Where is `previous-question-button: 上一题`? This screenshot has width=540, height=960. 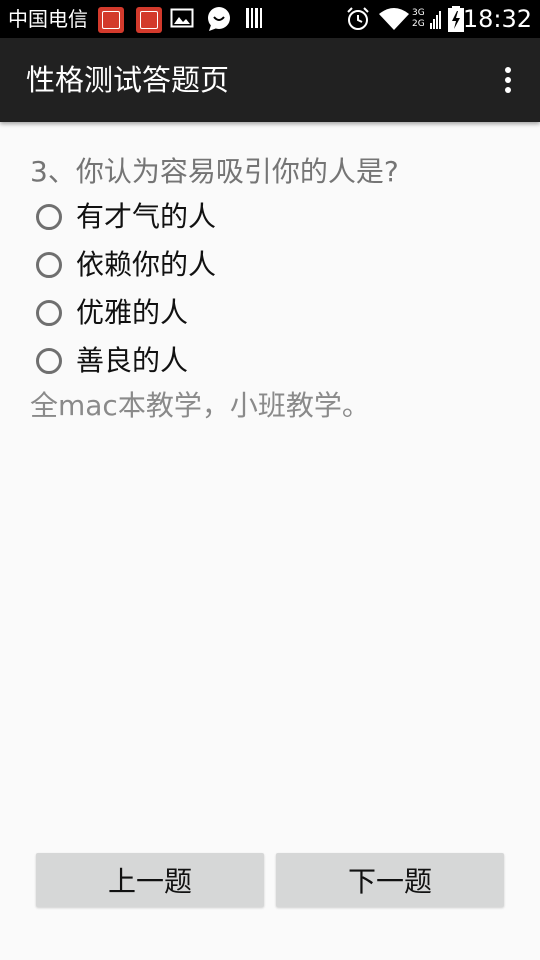 previous-question-button: 上一题 is located at coordinates (150, 880).